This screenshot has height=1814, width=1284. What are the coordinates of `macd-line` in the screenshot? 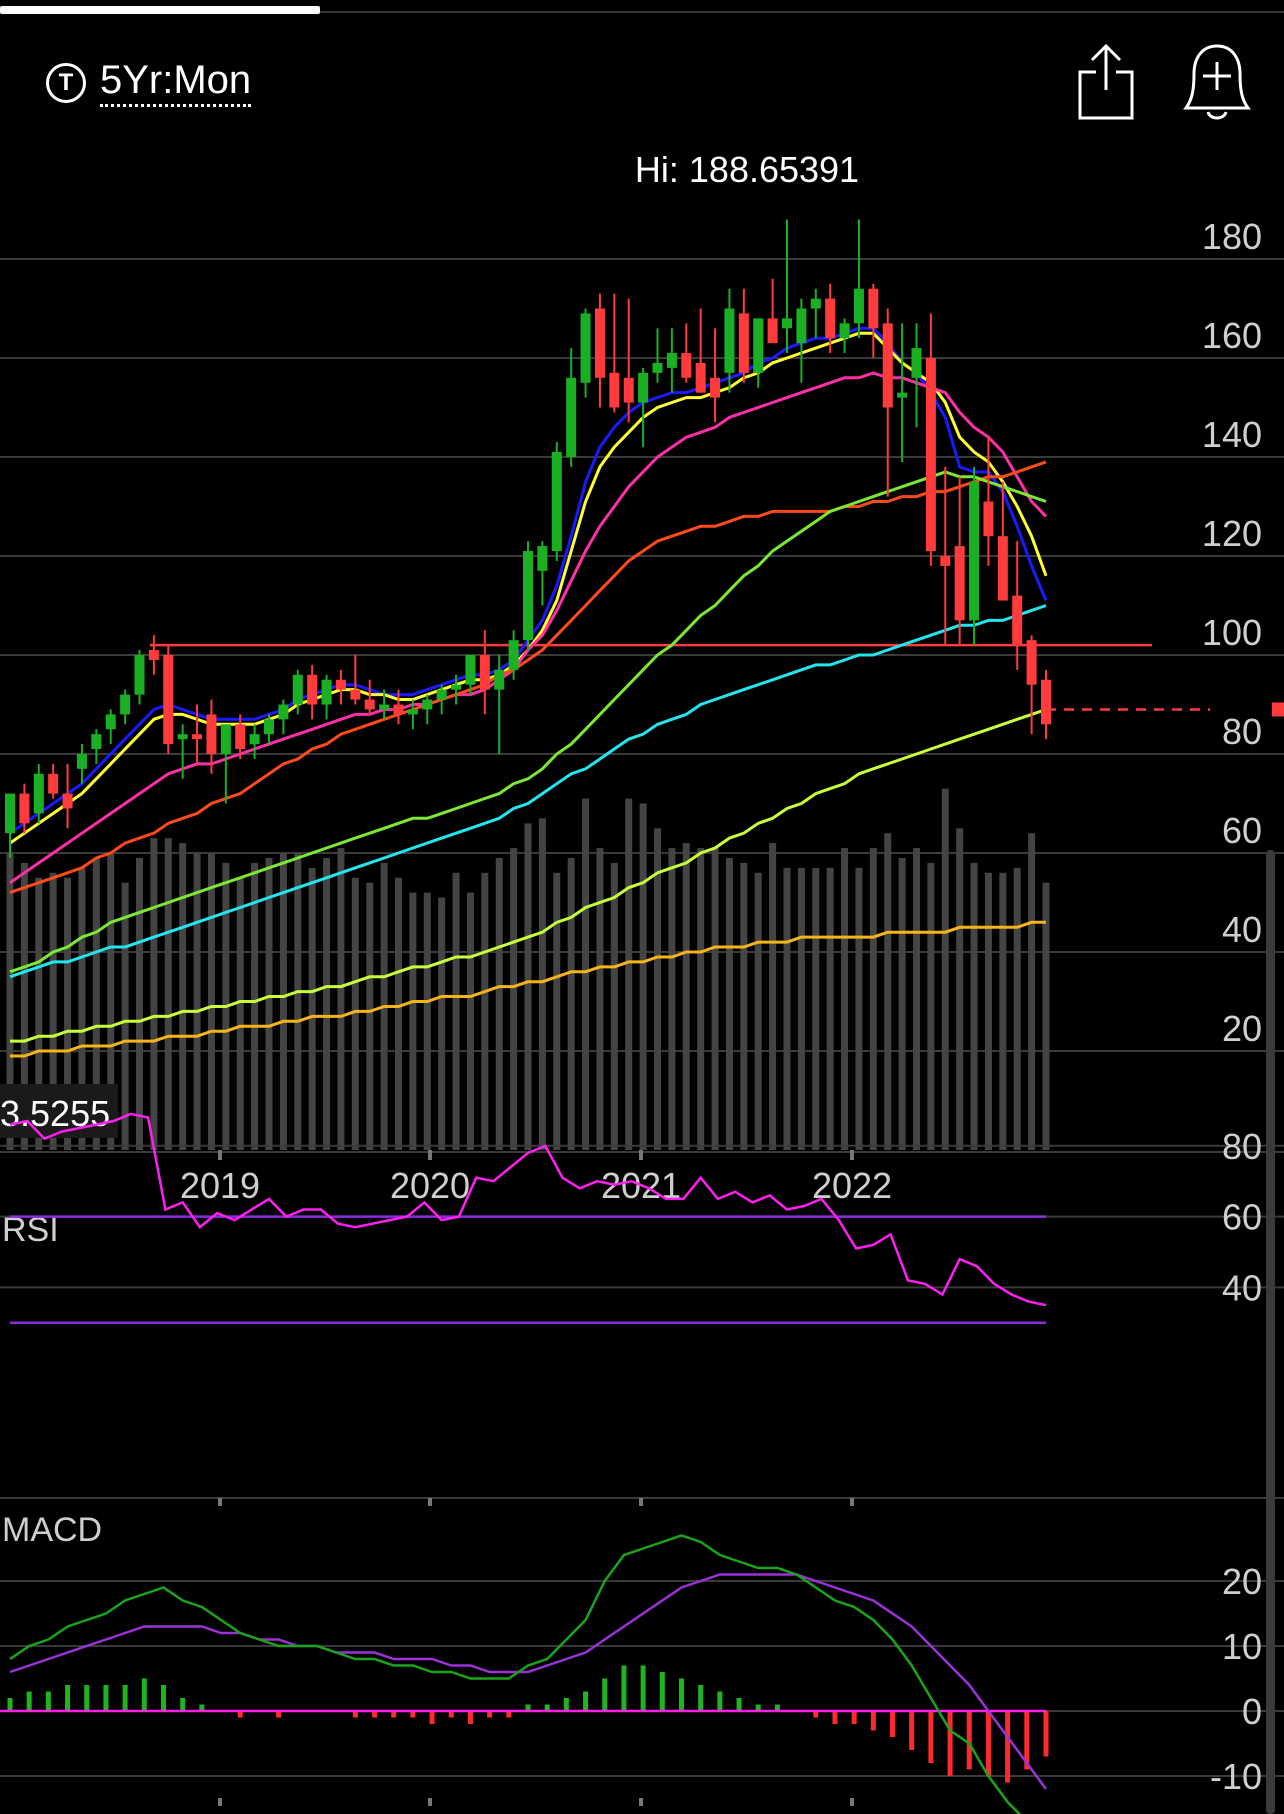 It's located at (515, 1674).